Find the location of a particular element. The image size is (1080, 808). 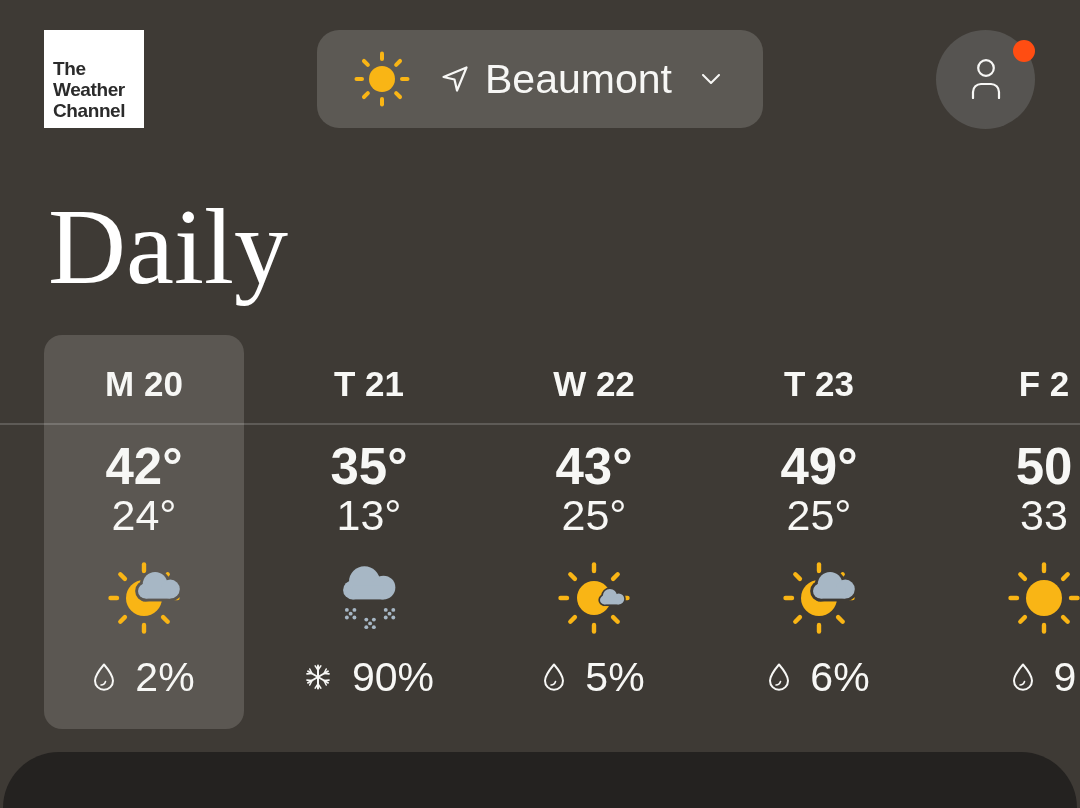

high-temperature: 50 is located at coordinates (1044, 467).